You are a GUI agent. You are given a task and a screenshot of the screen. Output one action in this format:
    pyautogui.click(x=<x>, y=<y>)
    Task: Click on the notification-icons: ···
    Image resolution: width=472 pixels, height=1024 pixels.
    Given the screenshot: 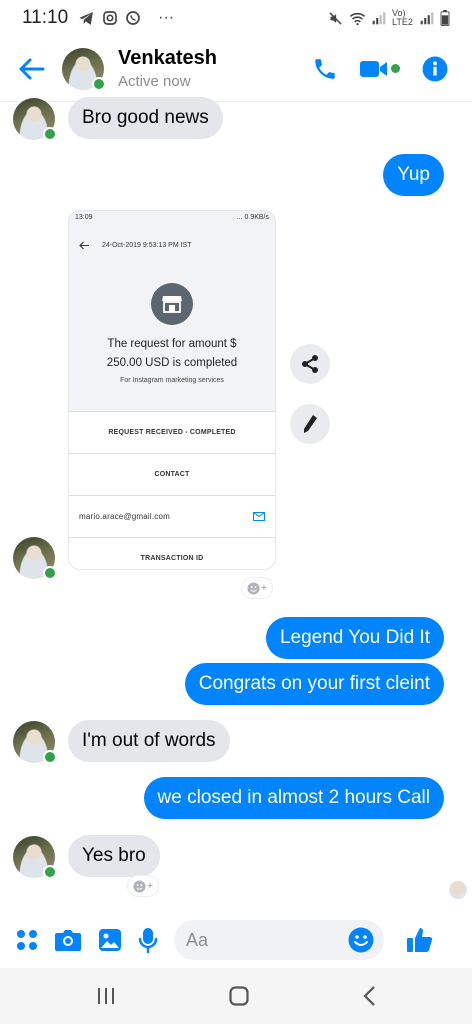 What is the action you would take?
    pyautogui.click(x=126, y=18)
    